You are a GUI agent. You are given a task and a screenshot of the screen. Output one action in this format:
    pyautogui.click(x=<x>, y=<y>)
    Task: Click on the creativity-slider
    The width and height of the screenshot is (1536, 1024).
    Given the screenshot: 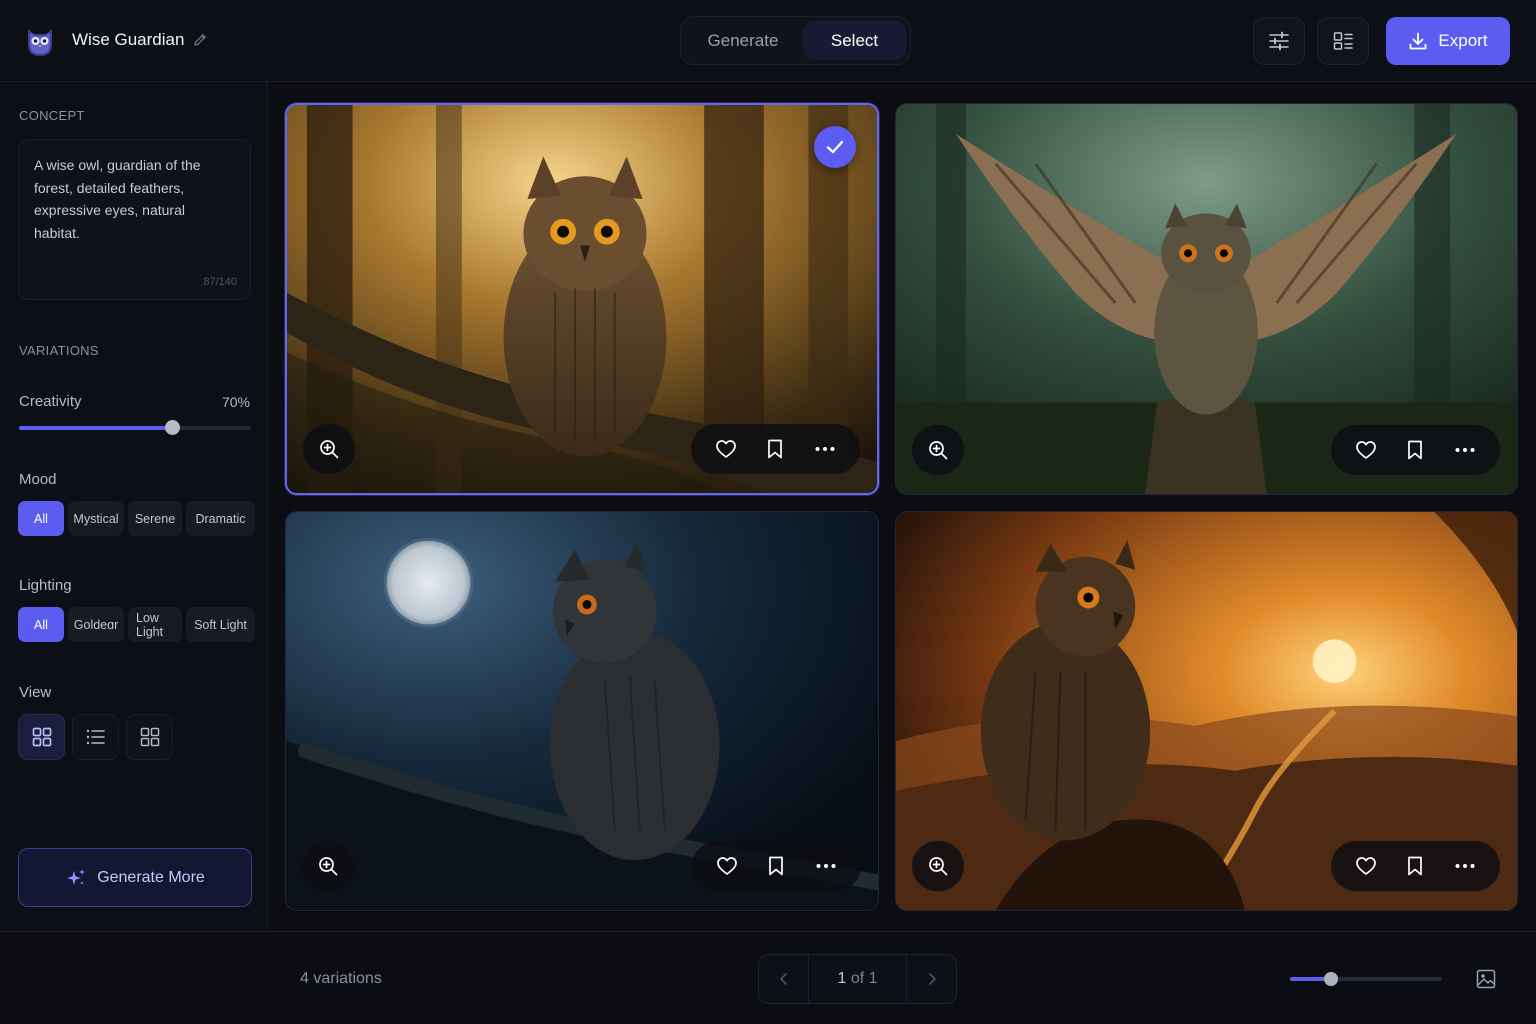 What is the action you would take?
    pyautogui.click(x=135, y=427)
    